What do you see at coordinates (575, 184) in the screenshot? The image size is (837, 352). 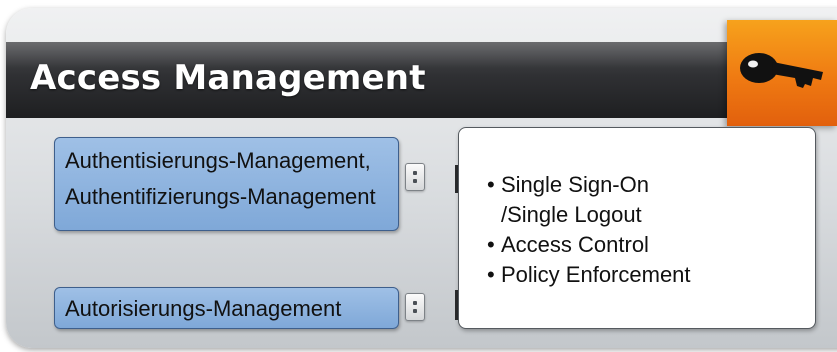 I see `list-item-text: Single Sign-On` at bounding box center [575, 184].